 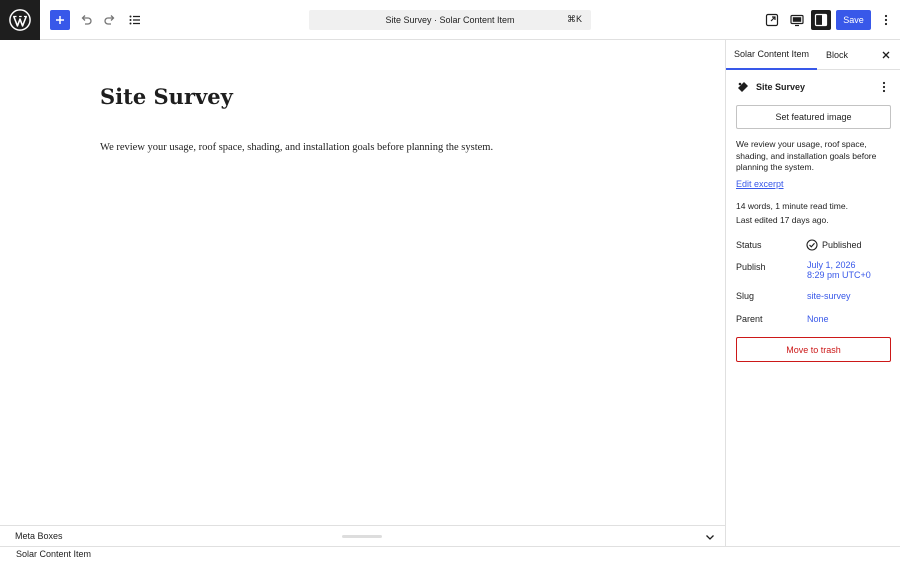 I want to click on publish-row: Publish July 1, 2026 8:29 pm UTC+0, so click(x=816, y=270).